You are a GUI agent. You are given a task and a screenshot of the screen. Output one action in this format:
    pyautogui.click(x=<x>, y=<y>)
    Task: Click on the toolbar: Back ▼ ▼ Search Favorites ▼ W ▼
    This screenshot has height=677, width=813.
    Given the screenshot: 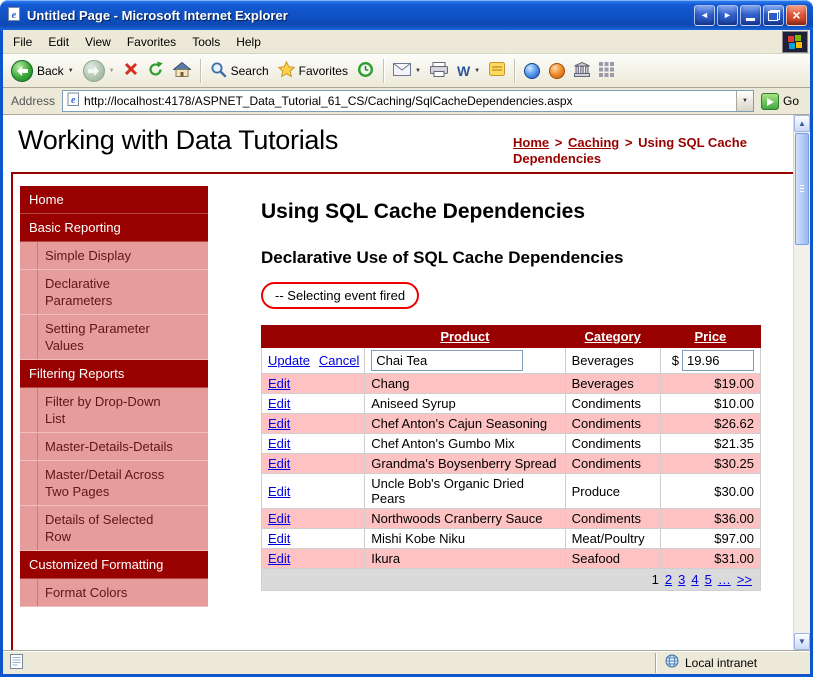 What is the action you would take?
    pyautogui.click(x=406, y=71)
    